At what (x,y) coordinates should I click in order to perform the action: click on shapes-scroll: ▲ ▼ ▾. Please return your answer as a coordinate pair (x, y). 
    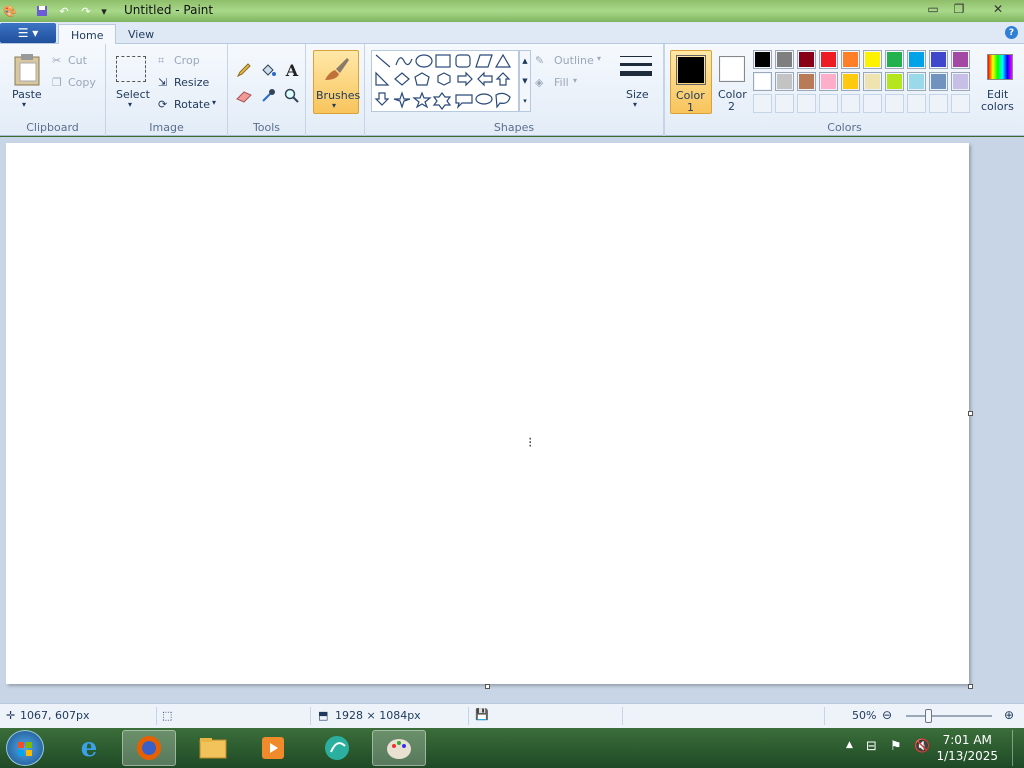
    Looking at the image, I should click on (525, 81).